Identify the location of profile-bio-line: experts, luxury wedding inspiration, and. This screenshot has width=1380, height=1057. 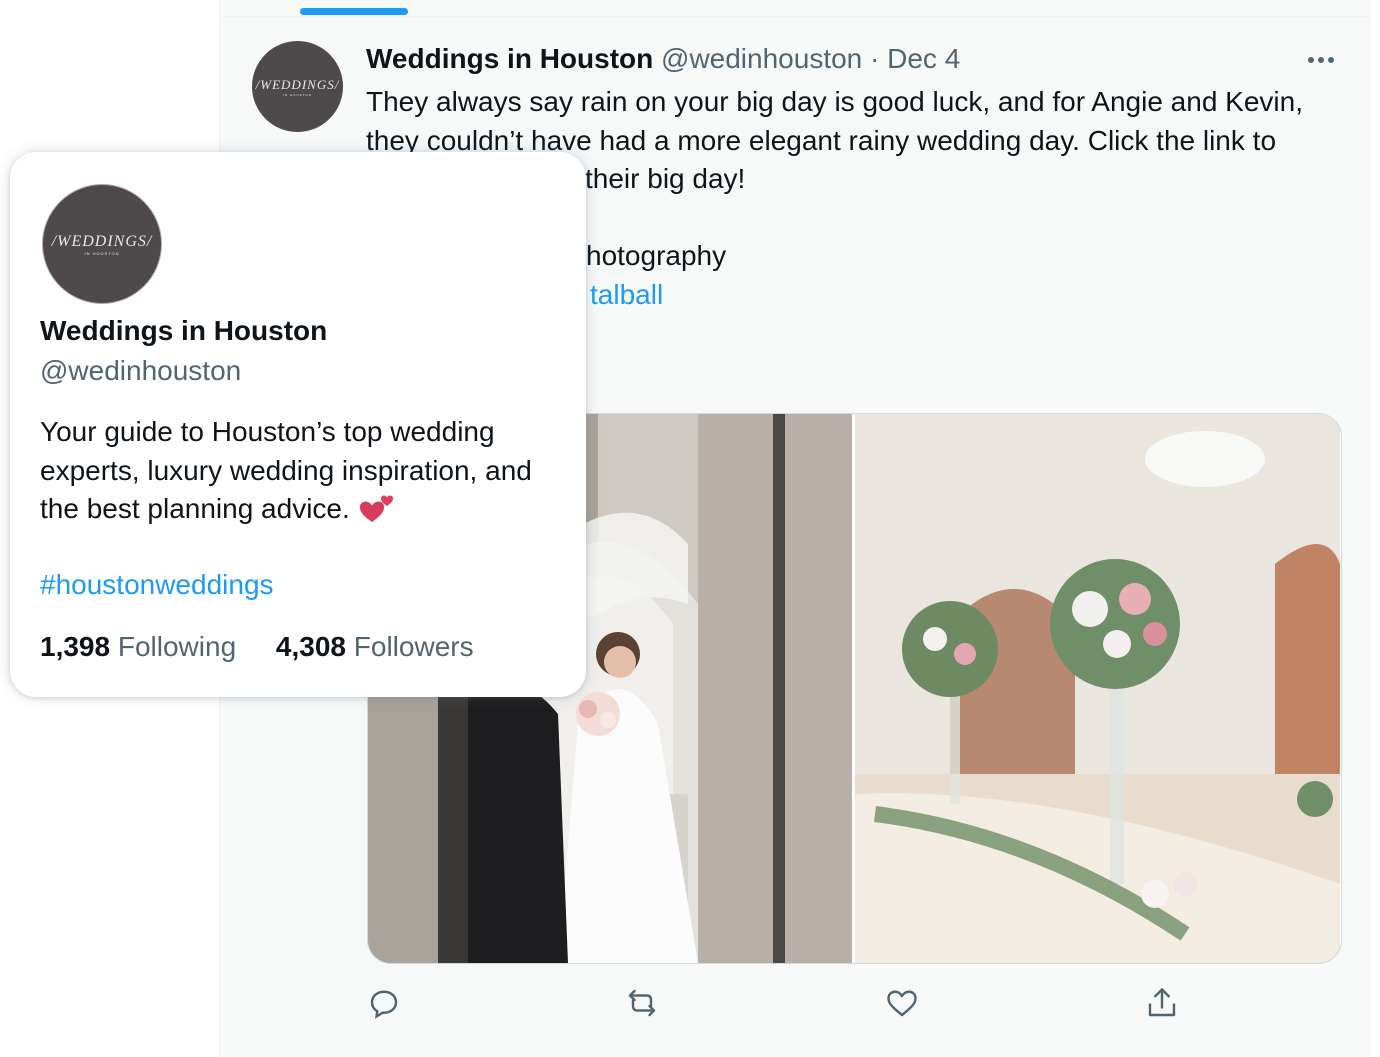
(286, 470).